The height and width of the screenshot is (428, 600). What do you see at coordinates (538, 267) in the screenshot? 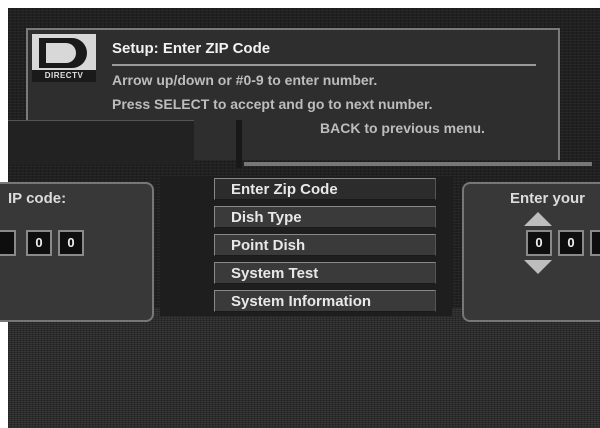
I see `arrow-down-icon` at bounding box center [538, 267].